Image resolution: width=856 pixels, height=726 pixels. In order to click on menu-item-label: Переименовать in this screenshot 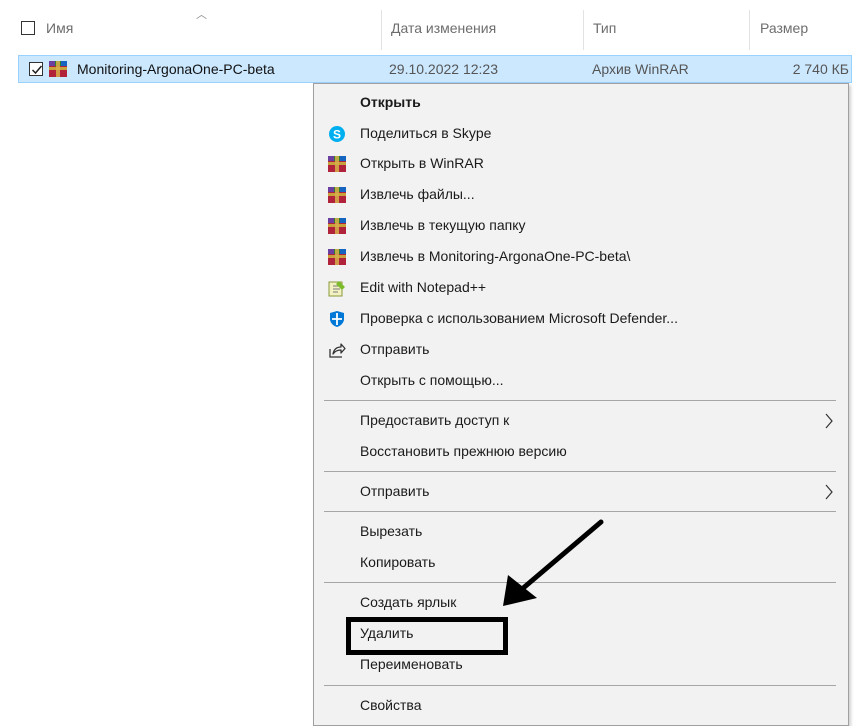, I will do `click(411, 664)`.